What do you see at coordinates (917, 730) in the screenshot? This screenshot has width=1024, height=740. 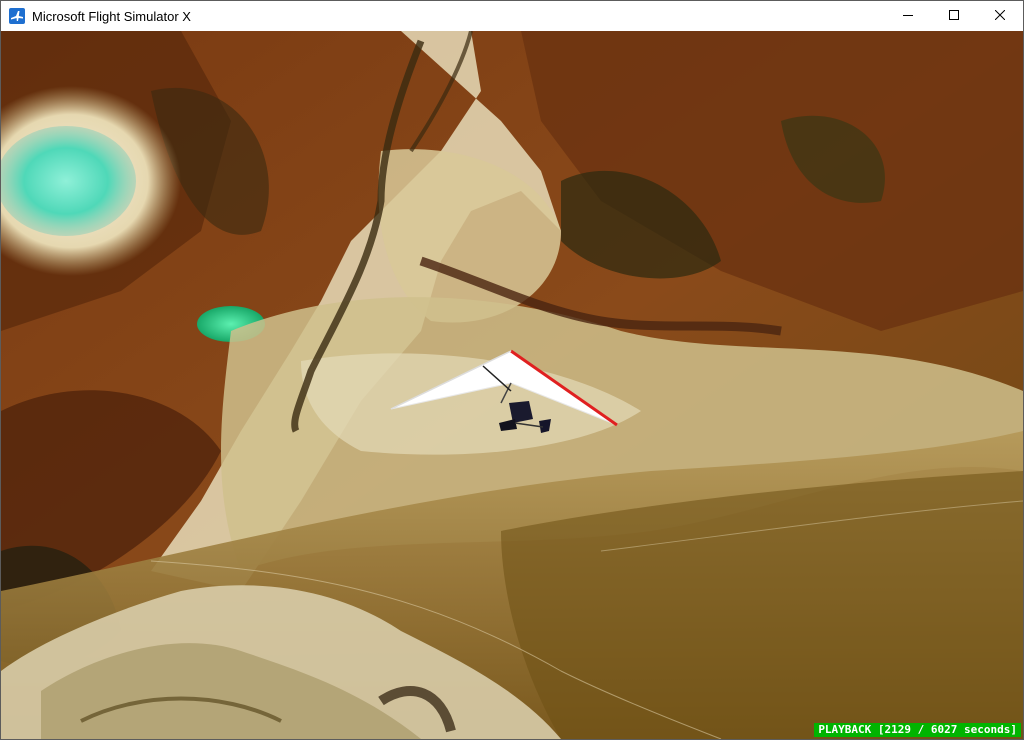 I see `playback-status: PLAYBACK [2129 / 6027 seconds]` at bounding box center [917, 730].